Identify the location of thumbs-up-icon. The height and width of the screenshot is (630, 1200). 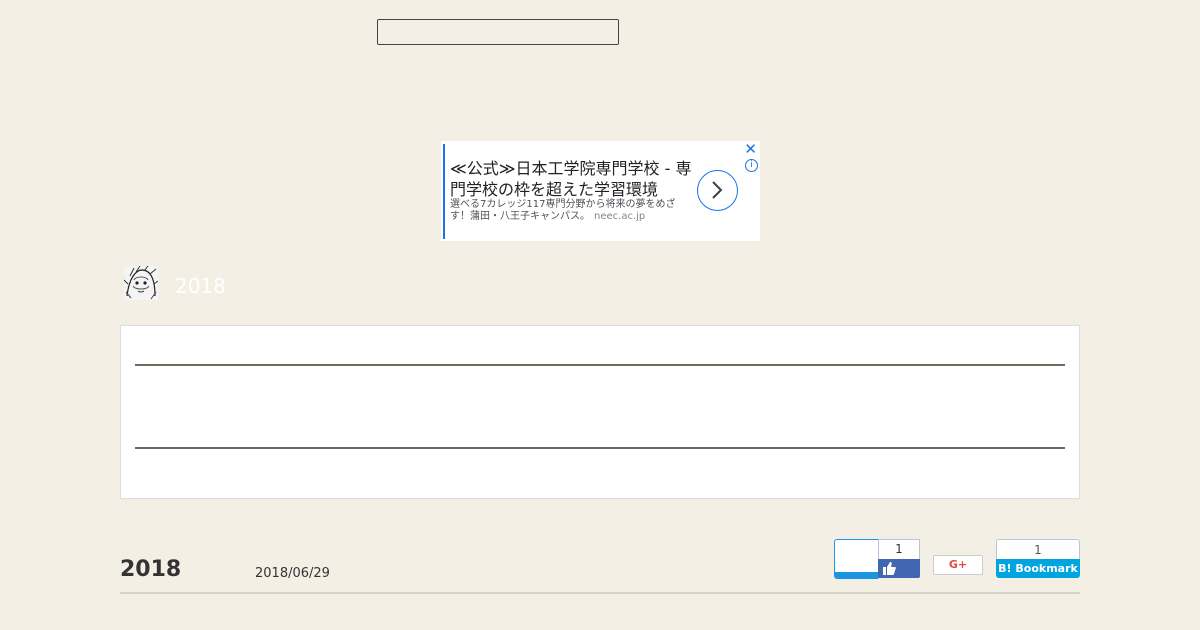
(889, 568).